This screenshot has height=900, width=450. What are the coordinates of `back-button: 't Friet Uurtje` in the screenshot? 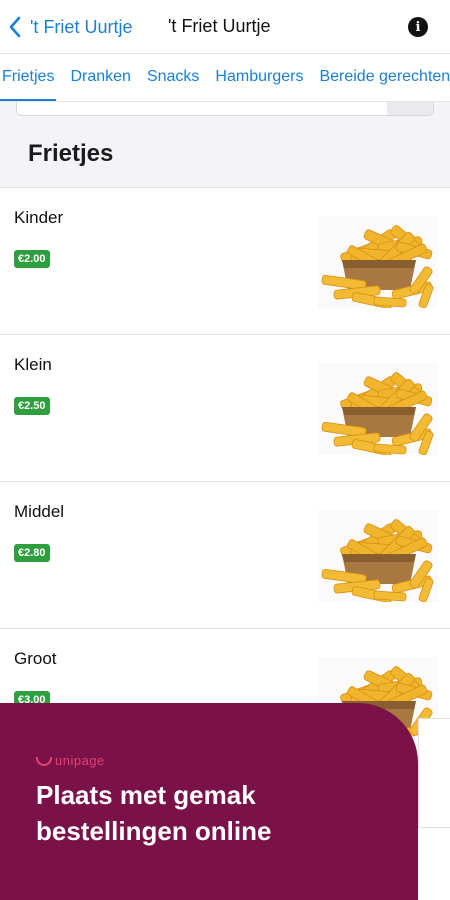 It's located at (70, 27).